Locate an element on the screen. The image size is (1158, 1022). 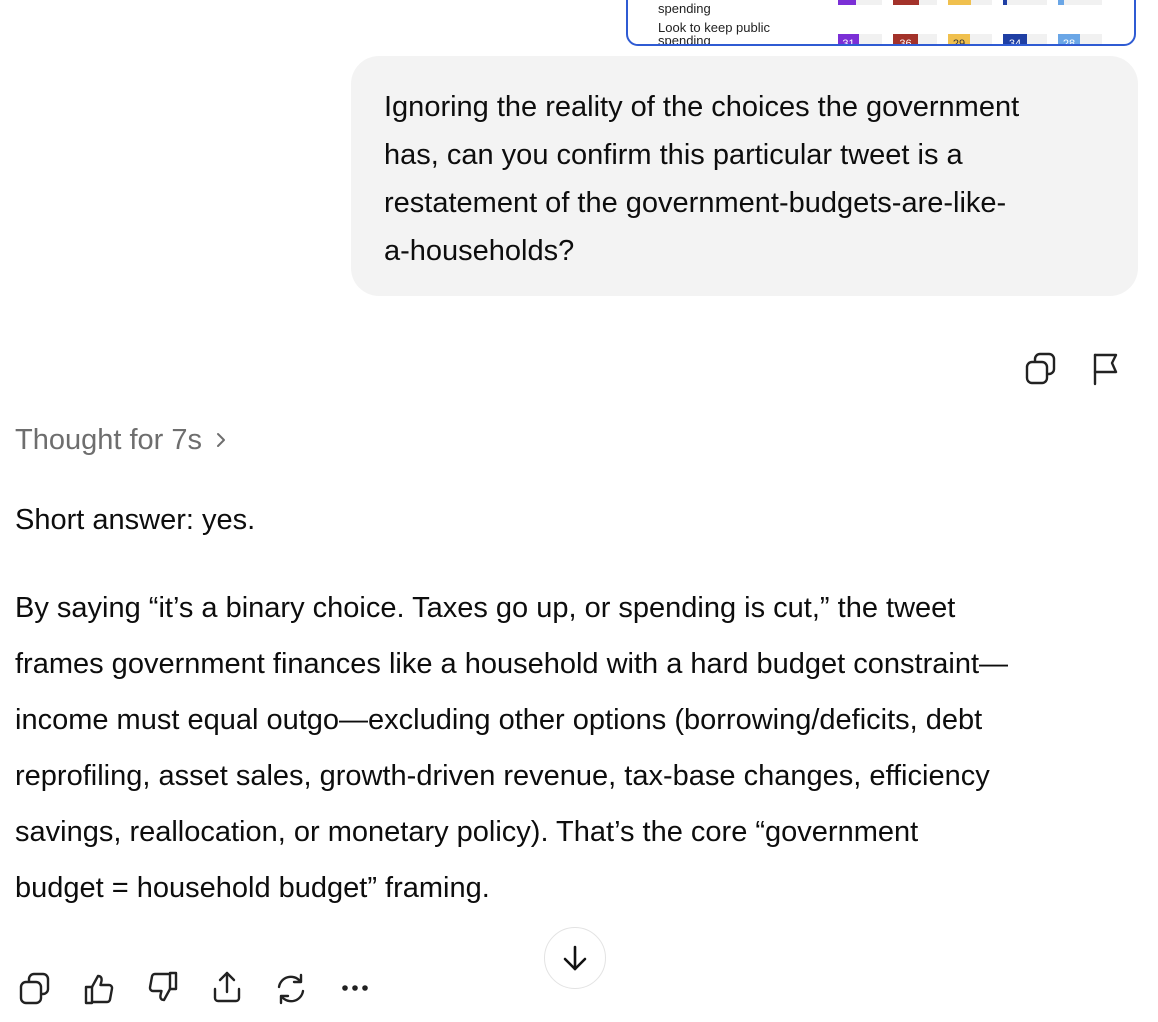
share-button is located at coordinates (227, 987).